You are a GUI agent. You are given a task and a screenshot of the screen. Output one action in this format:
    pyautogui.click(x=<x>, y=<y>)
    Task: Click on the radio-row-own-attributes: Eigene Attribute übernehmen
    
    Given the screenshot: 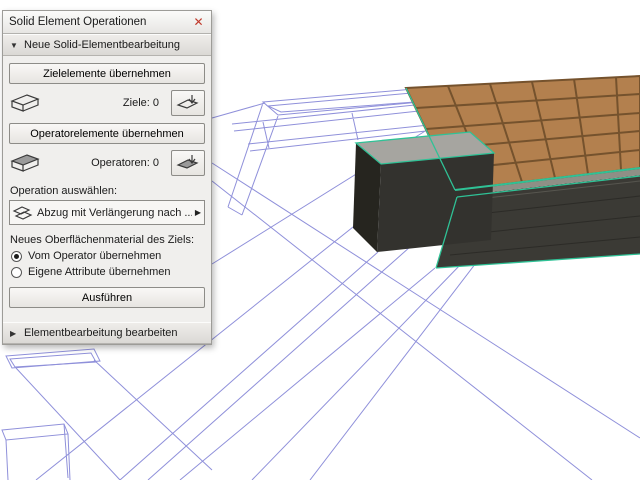 What is the action you would take?
    pyautogui.click(x=108, y=272)
    